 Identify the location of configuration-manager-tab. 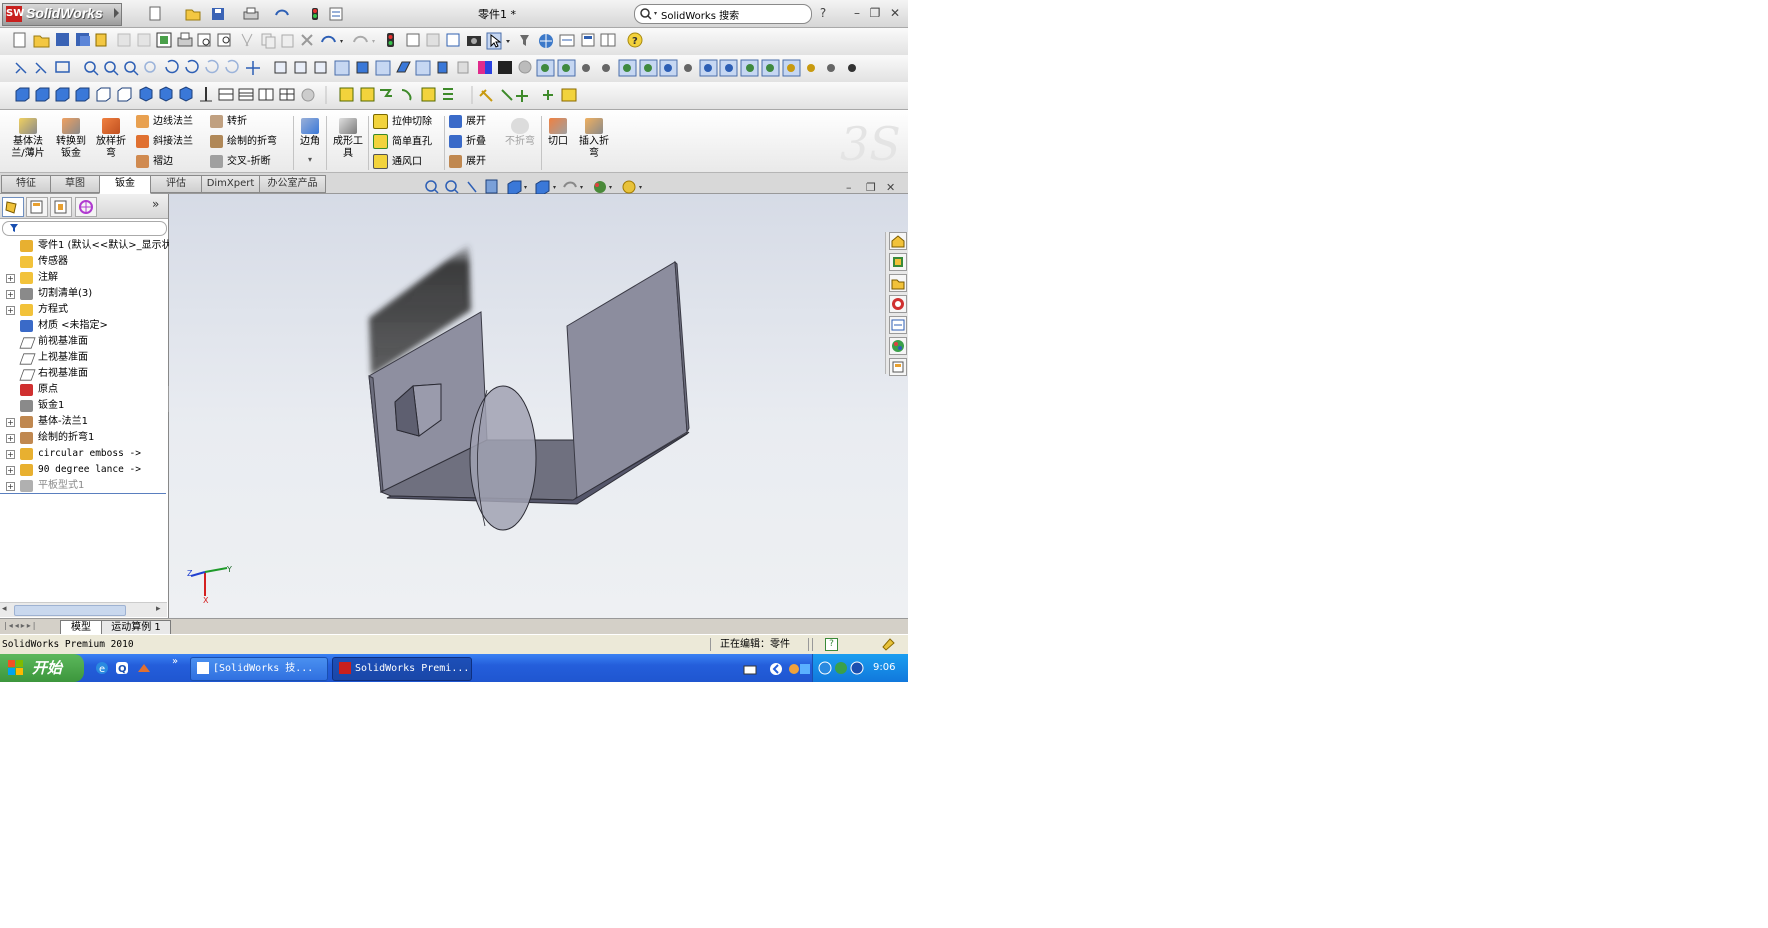
(61, 207).